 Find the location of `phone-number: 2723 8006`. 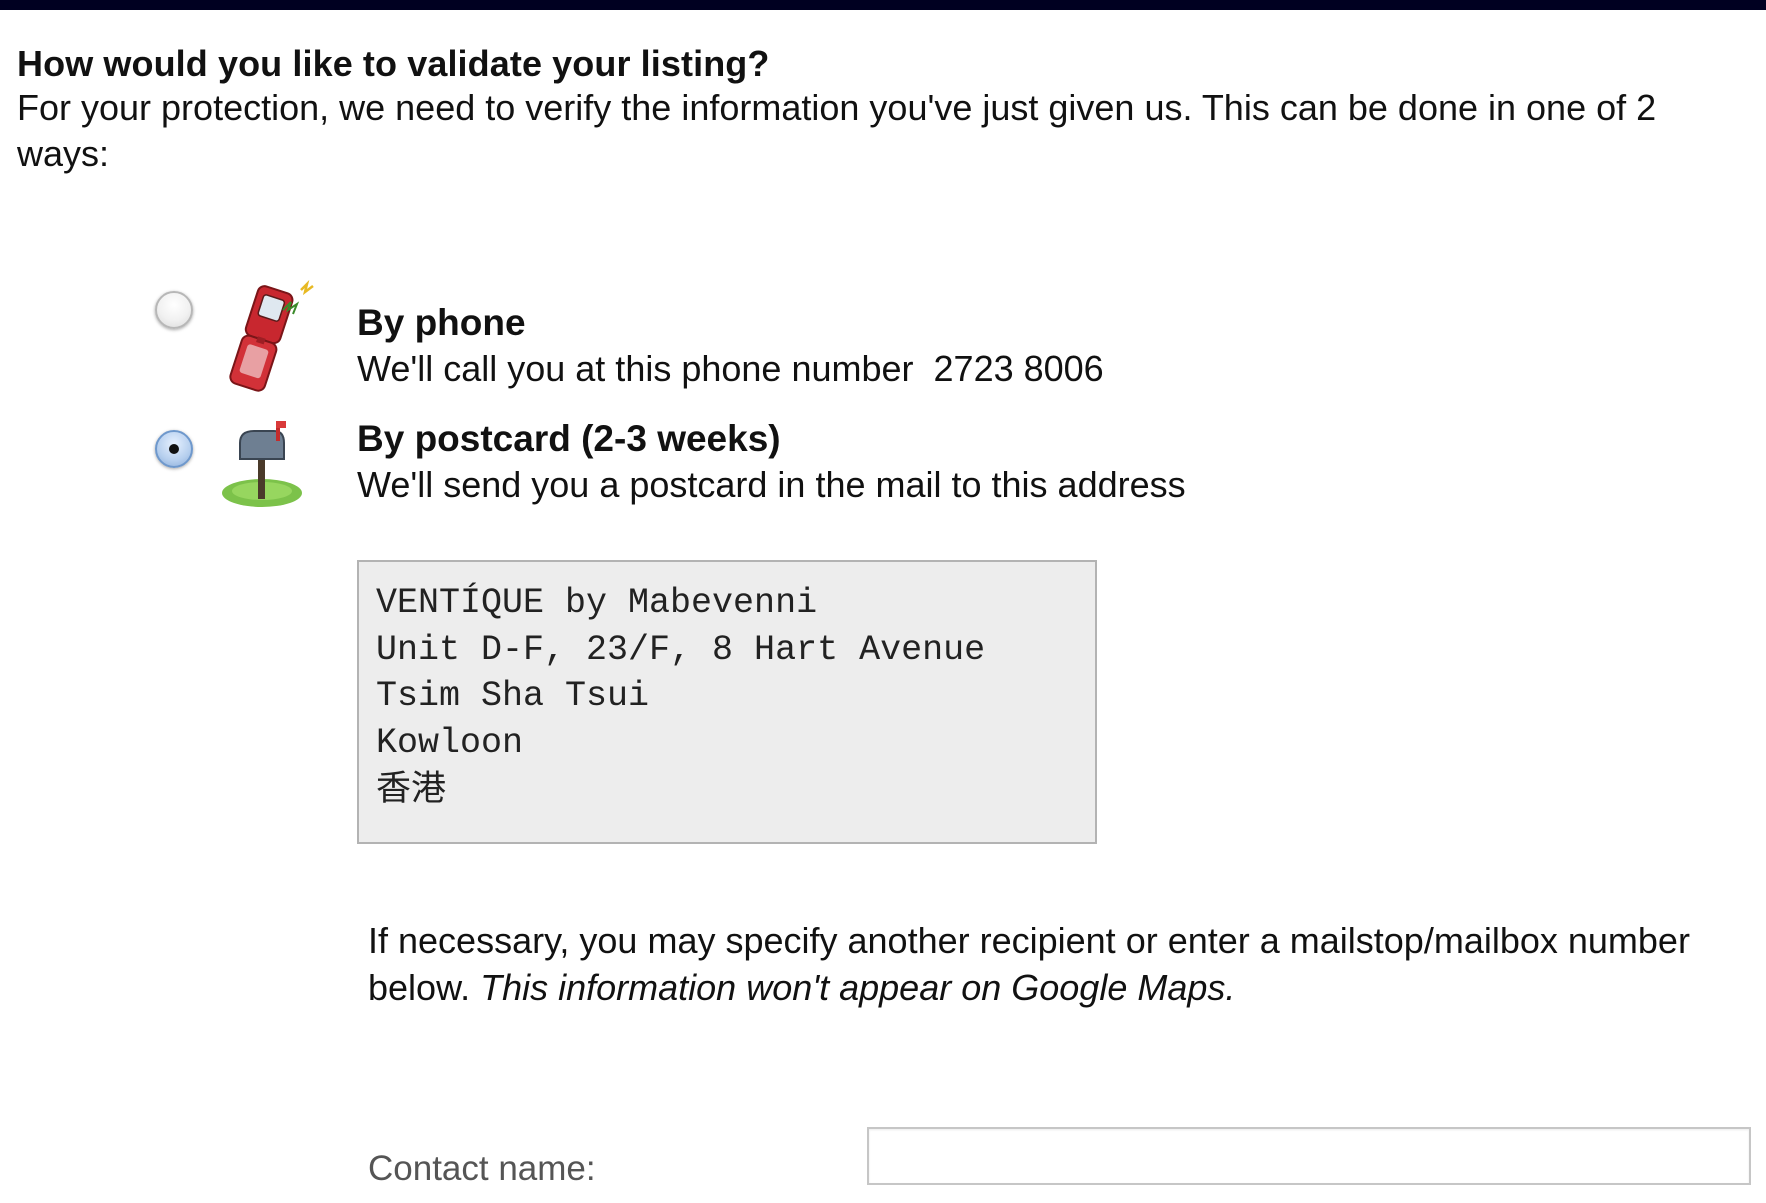

phone-number: 2723 8006 is located at coordinates (1018, 368).